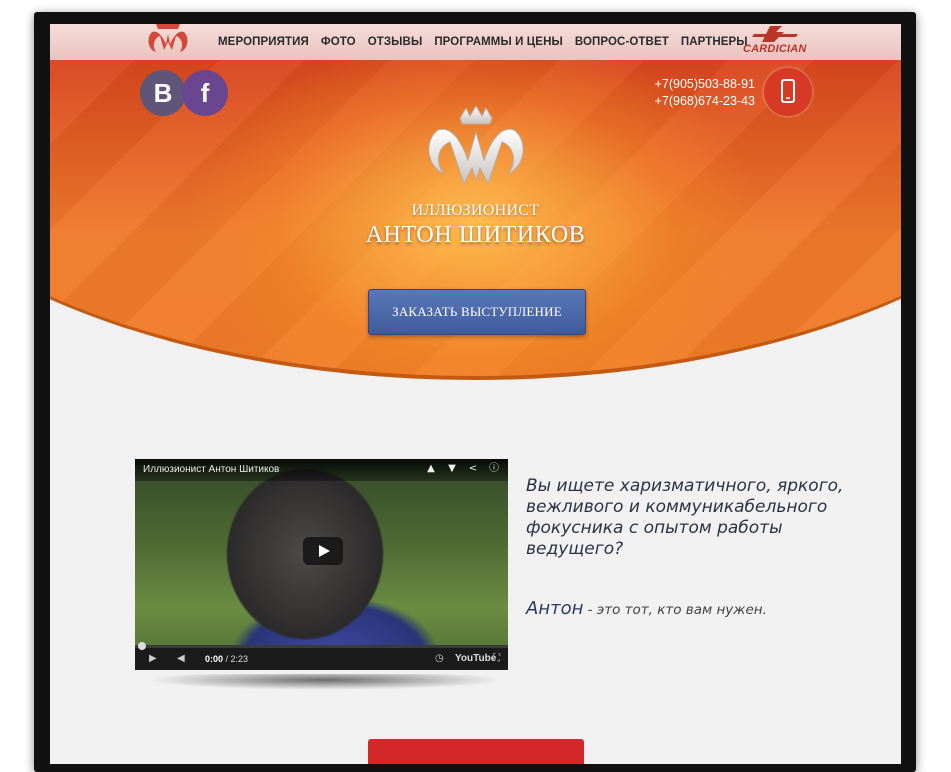  I want to click on facebook-icon: f, so click(205, 93).